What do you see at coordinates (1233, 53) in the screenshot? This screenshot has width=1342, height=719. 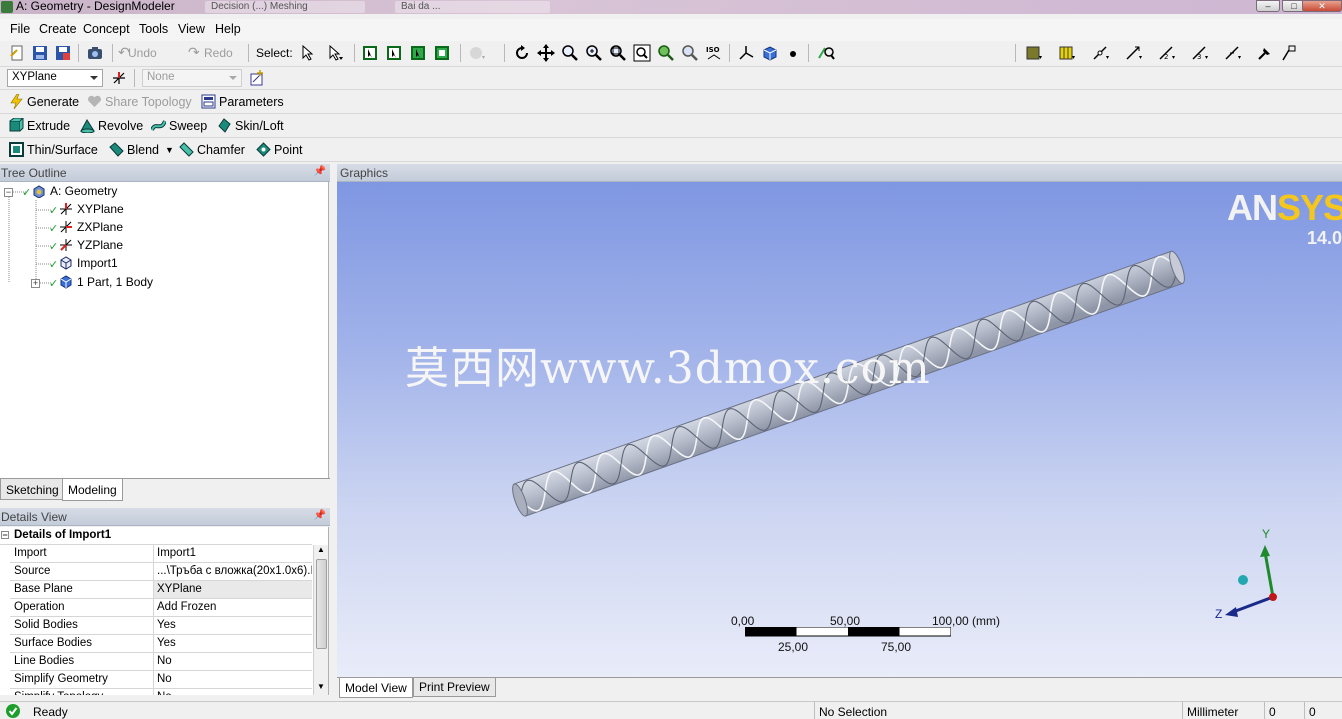 I see `line-body-icon` at bounding box center [1233, 53].